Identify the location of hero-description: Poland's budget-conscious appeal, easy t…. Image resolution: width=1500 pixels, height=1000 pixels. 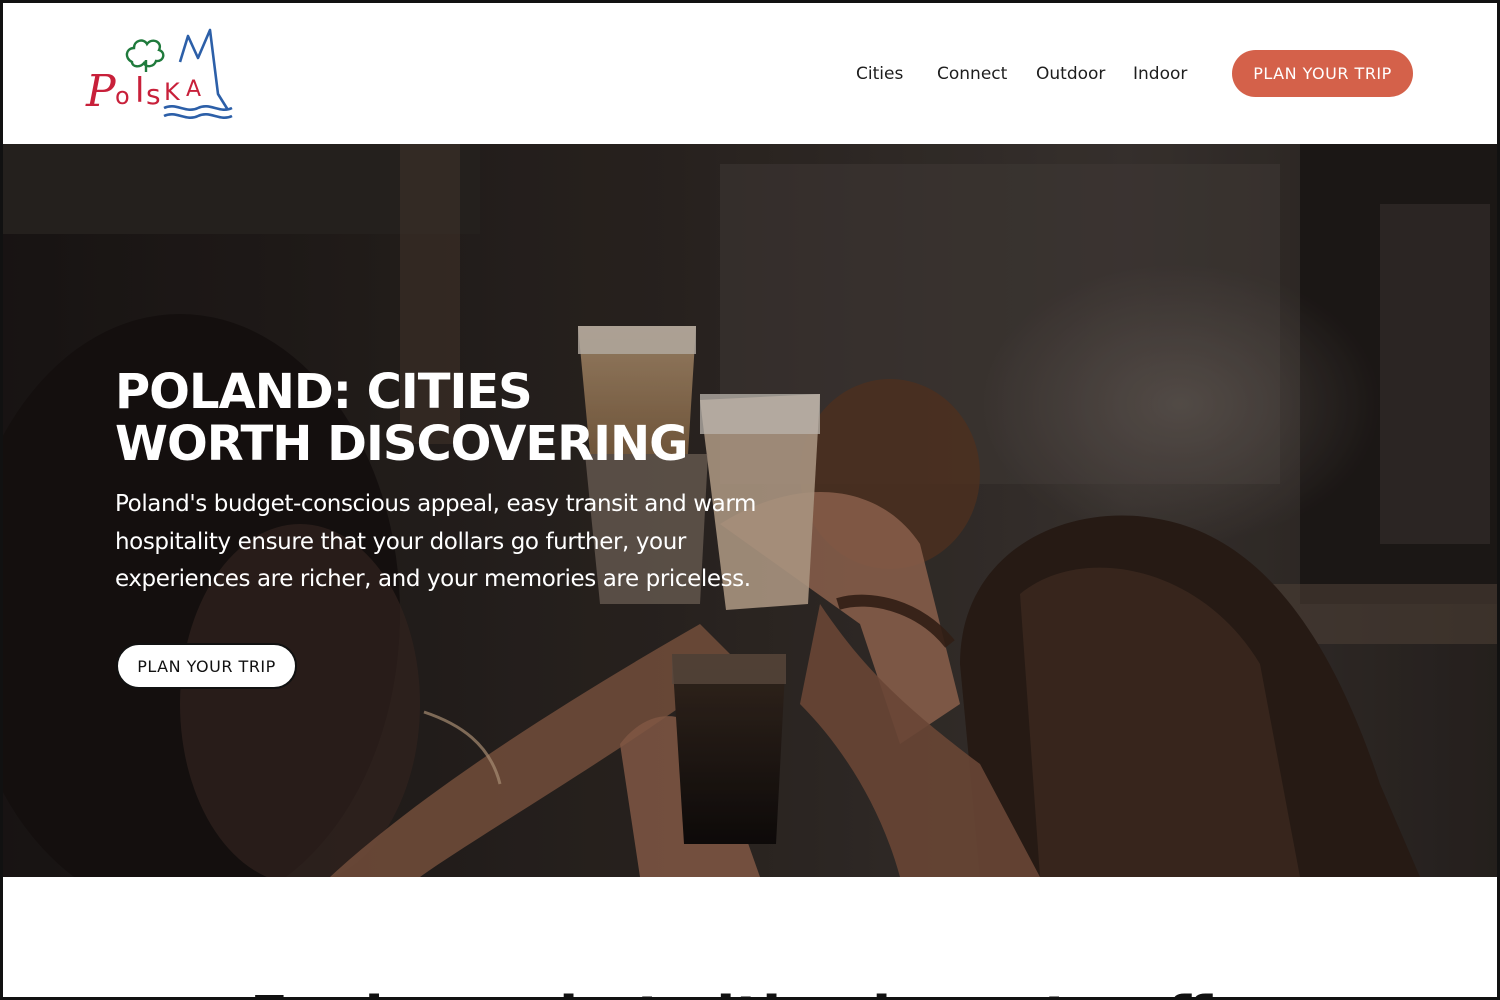
(435, 541).